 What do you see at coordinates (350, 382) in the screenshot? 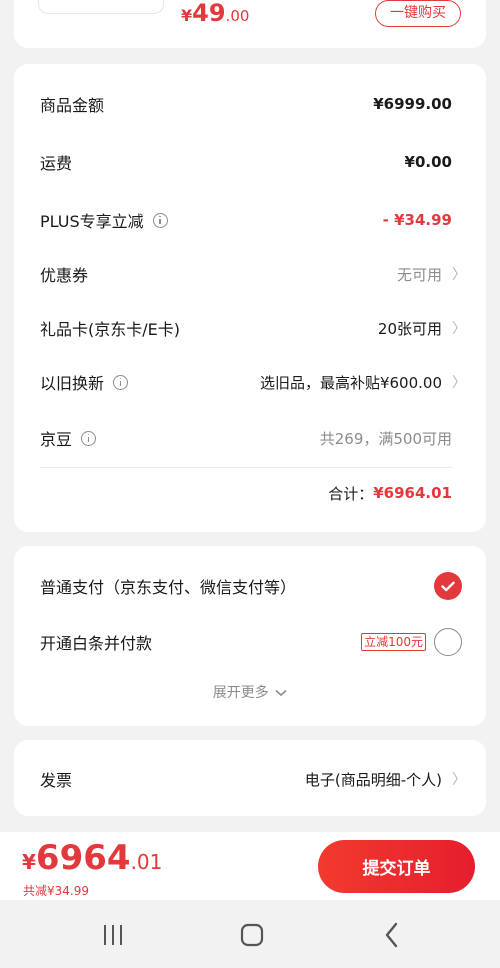
I see `trade-in-value: 选旧品，最高补贴¥600.00` at bounding box center [350, 382].